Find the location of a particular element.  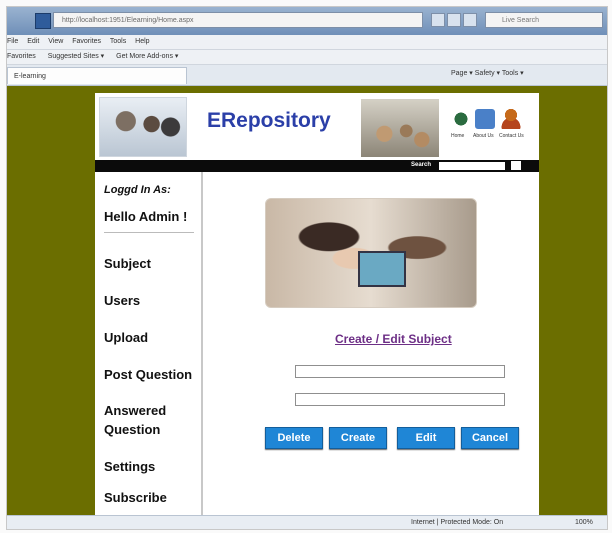

security-zone: Internet | Protected Mode: On is located at coordinates (457, 522).